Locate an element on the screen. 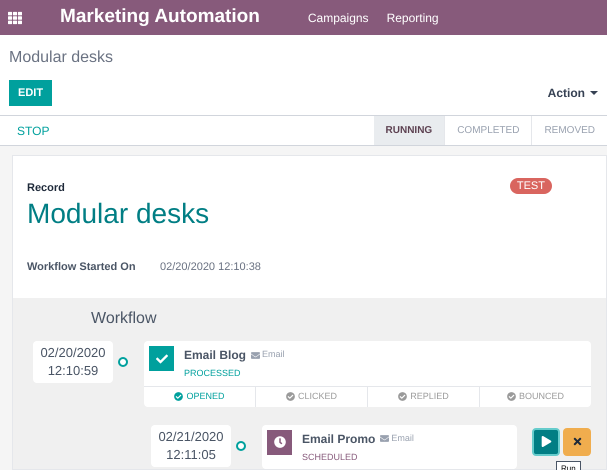 The image size is (607, 470). test-badge: TEST is located at coordinates (531, 186).